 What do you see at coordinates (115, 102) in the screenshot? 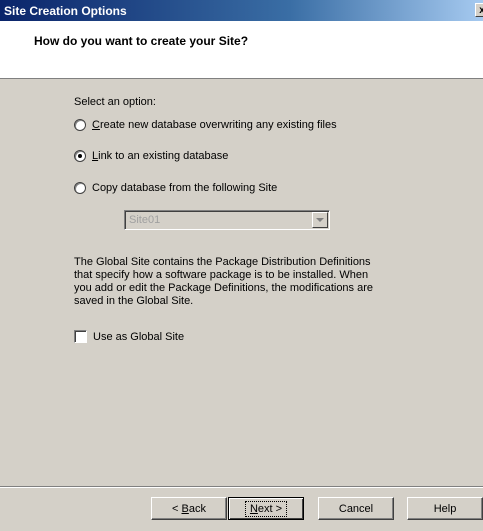
I see `options-prompt: Select an option:` at bounding box center [115, 102].